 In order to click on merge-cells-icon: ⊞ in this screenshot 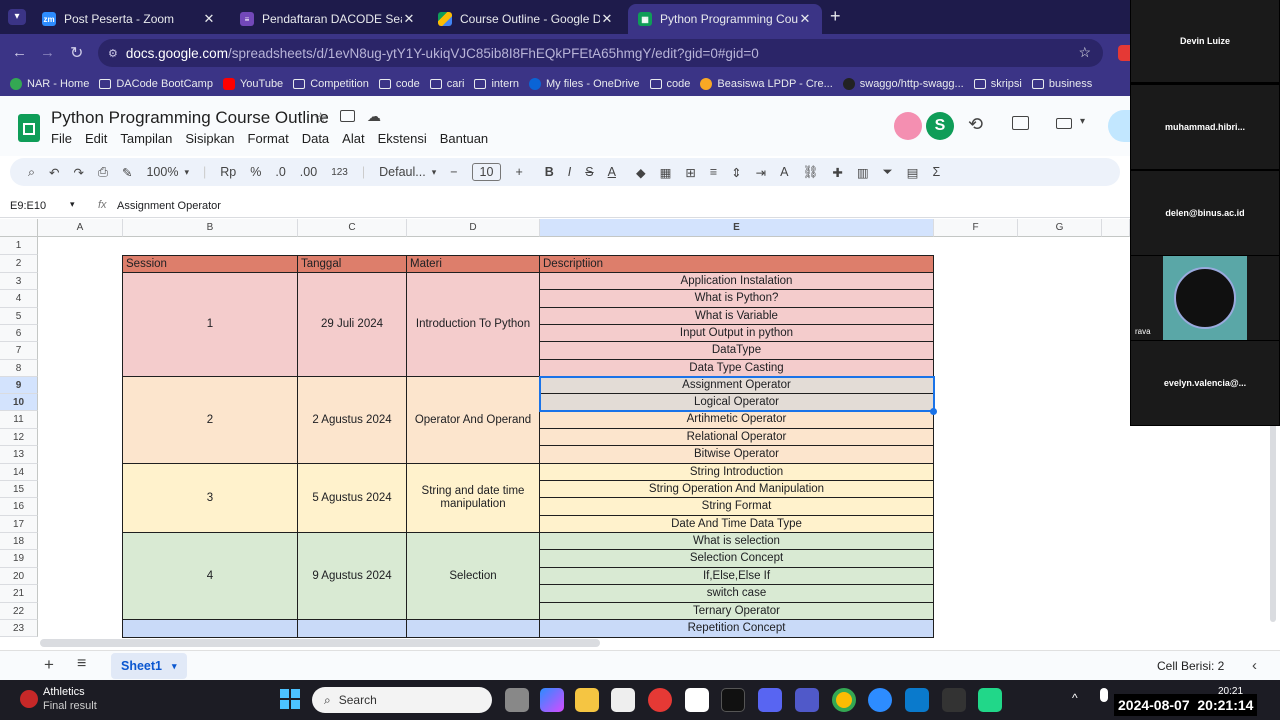, I will do `click(690, 172)`.